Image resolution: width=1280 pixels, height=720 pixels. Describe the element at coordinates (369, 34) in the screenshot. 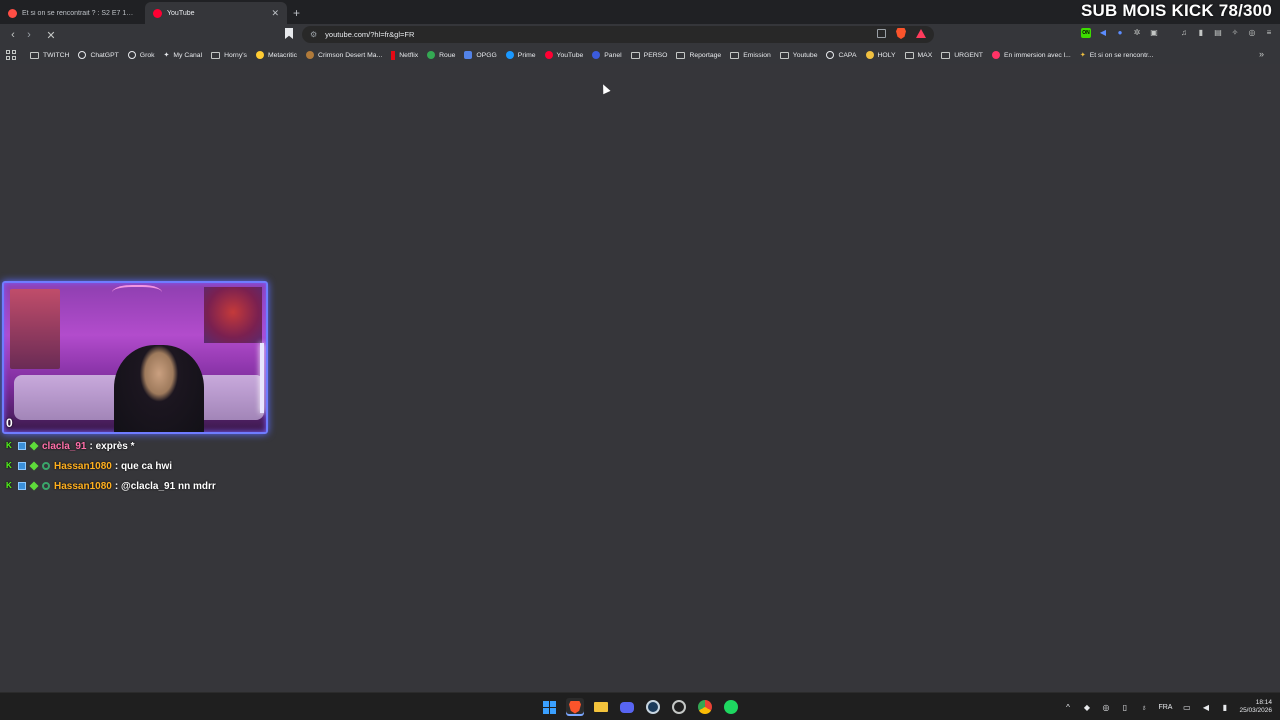

I see `url-text: youtube.com/?hl=fr&gl=FR` at that location.